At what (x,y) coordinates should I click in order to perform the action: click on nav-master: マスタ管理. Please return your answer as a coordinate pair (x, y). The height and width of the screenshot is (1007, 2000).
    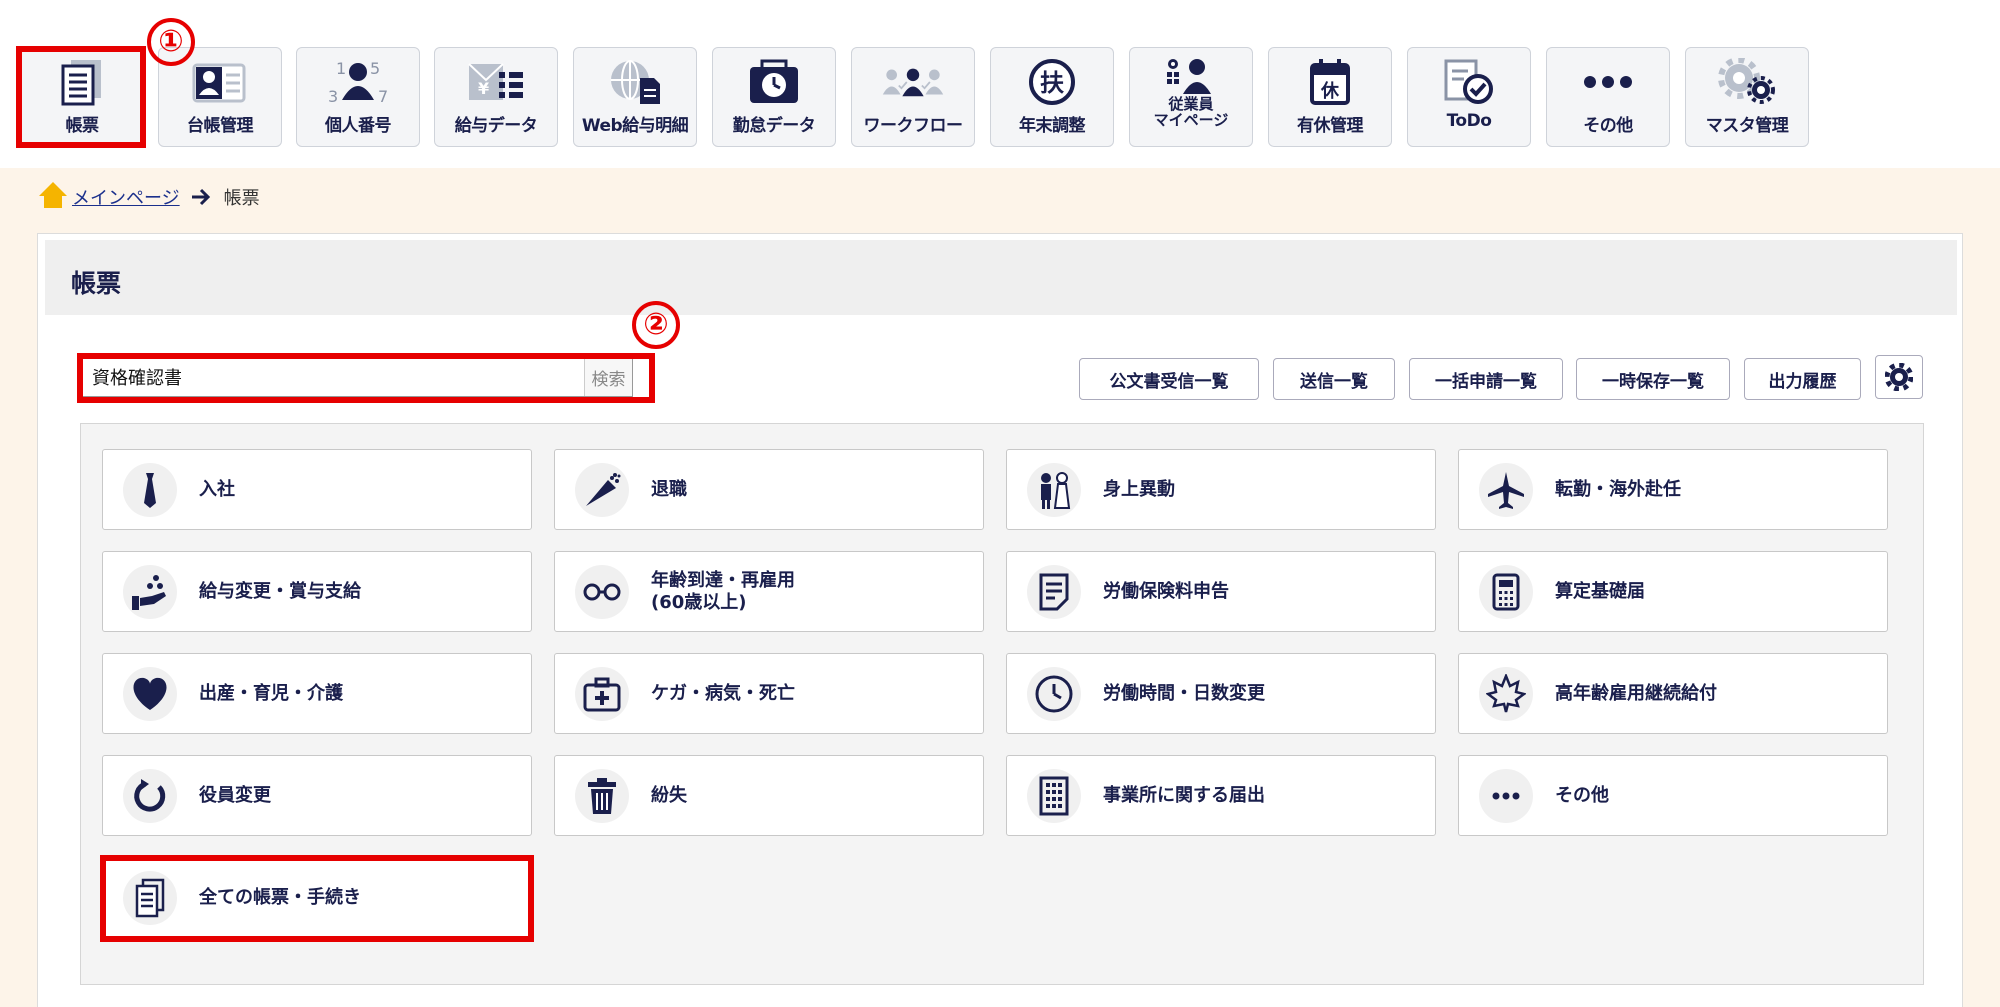
    Looking at the image, I should click on (1747, 97).